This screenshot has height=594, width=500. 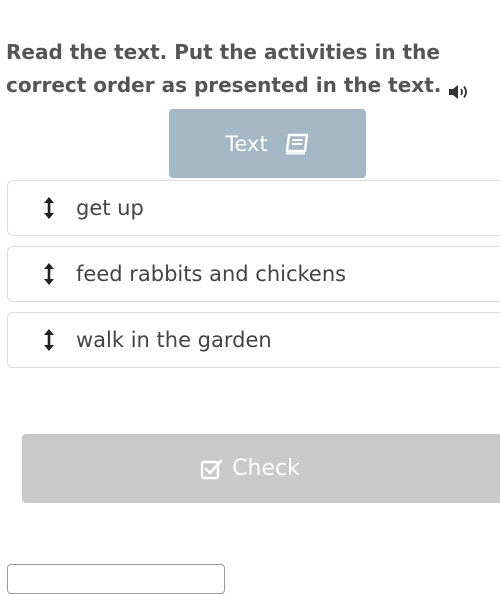 I want to click on text-button-label: Text, so click(x=246, y=143).